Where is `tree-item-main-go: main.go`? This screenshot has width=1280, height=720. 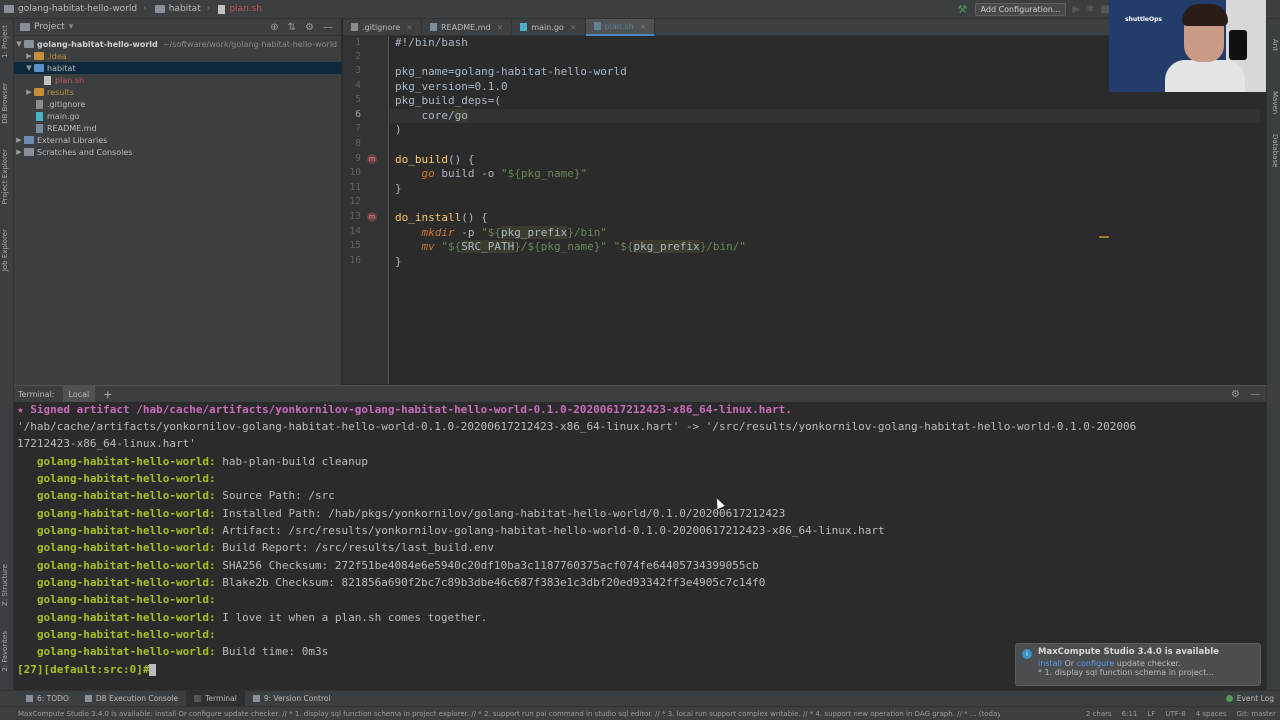 tree-item-main-go: main.go is located at coordinates (177, 116).